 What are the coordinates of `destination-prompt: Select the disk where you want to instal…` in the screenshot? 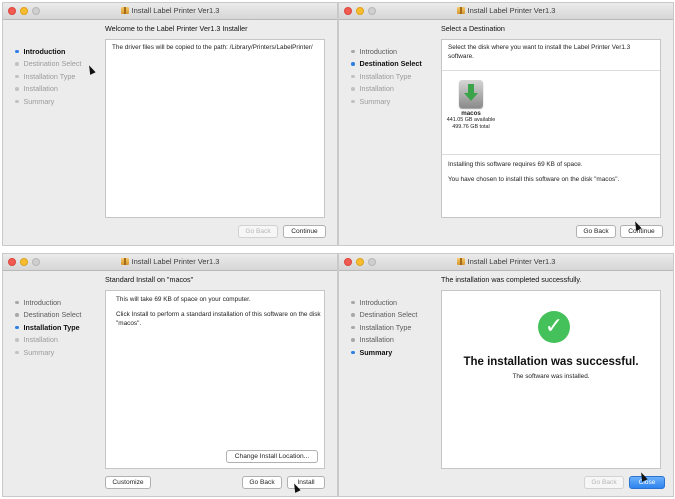 It's located at (539, 52).